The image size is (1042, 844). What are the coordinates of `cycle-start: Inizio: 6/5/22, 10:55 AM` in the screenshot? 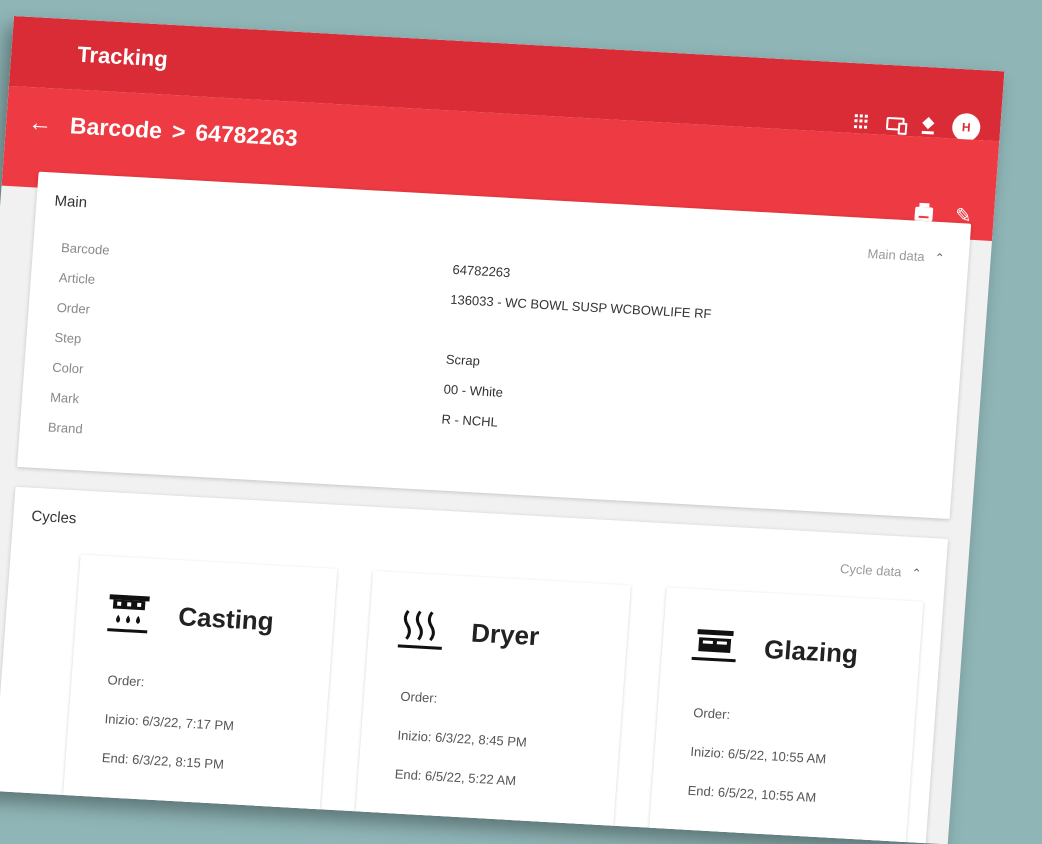 It's located at (758, 755).